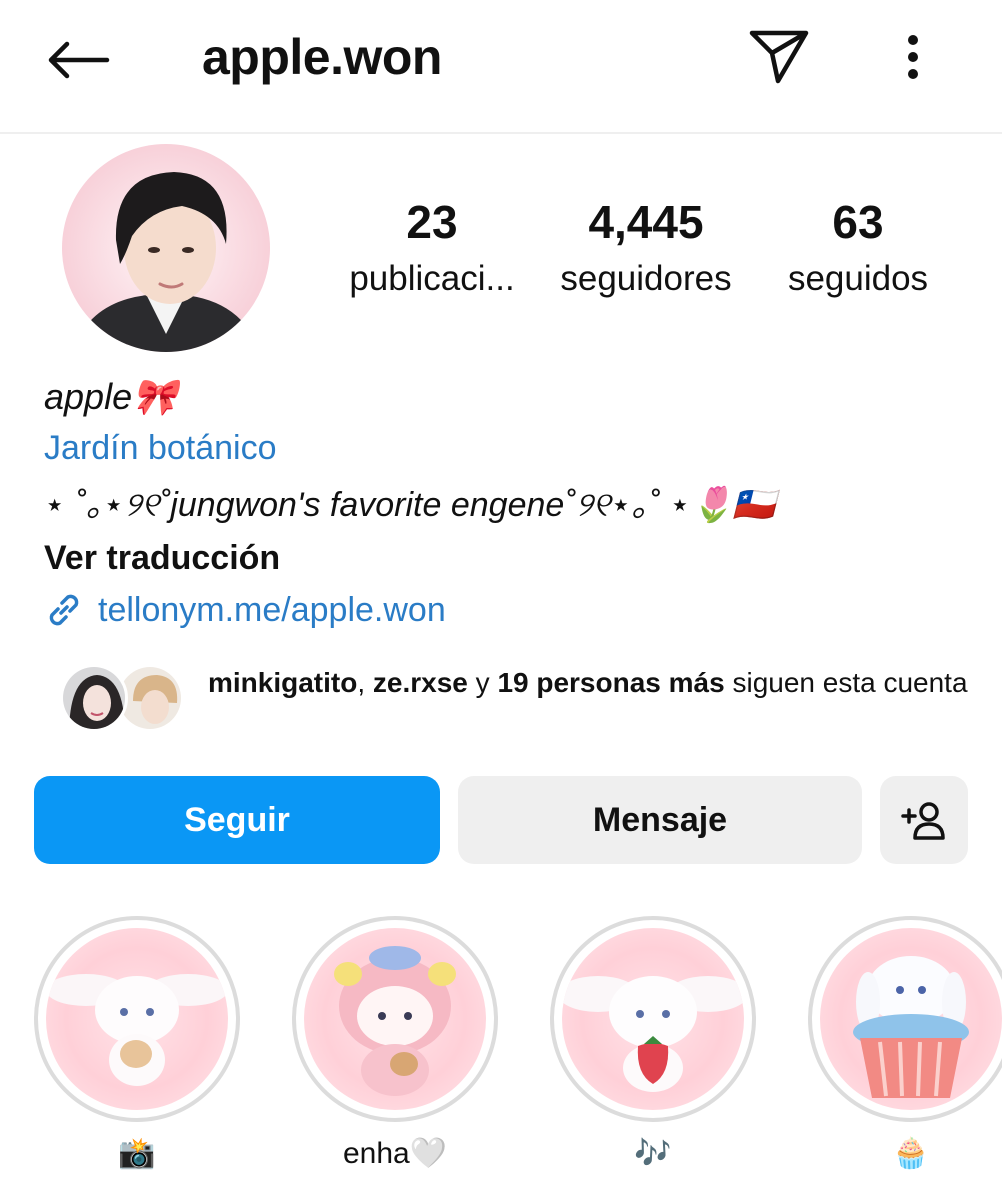  I want to click on profile-username: apple.won, so click(322, 57).